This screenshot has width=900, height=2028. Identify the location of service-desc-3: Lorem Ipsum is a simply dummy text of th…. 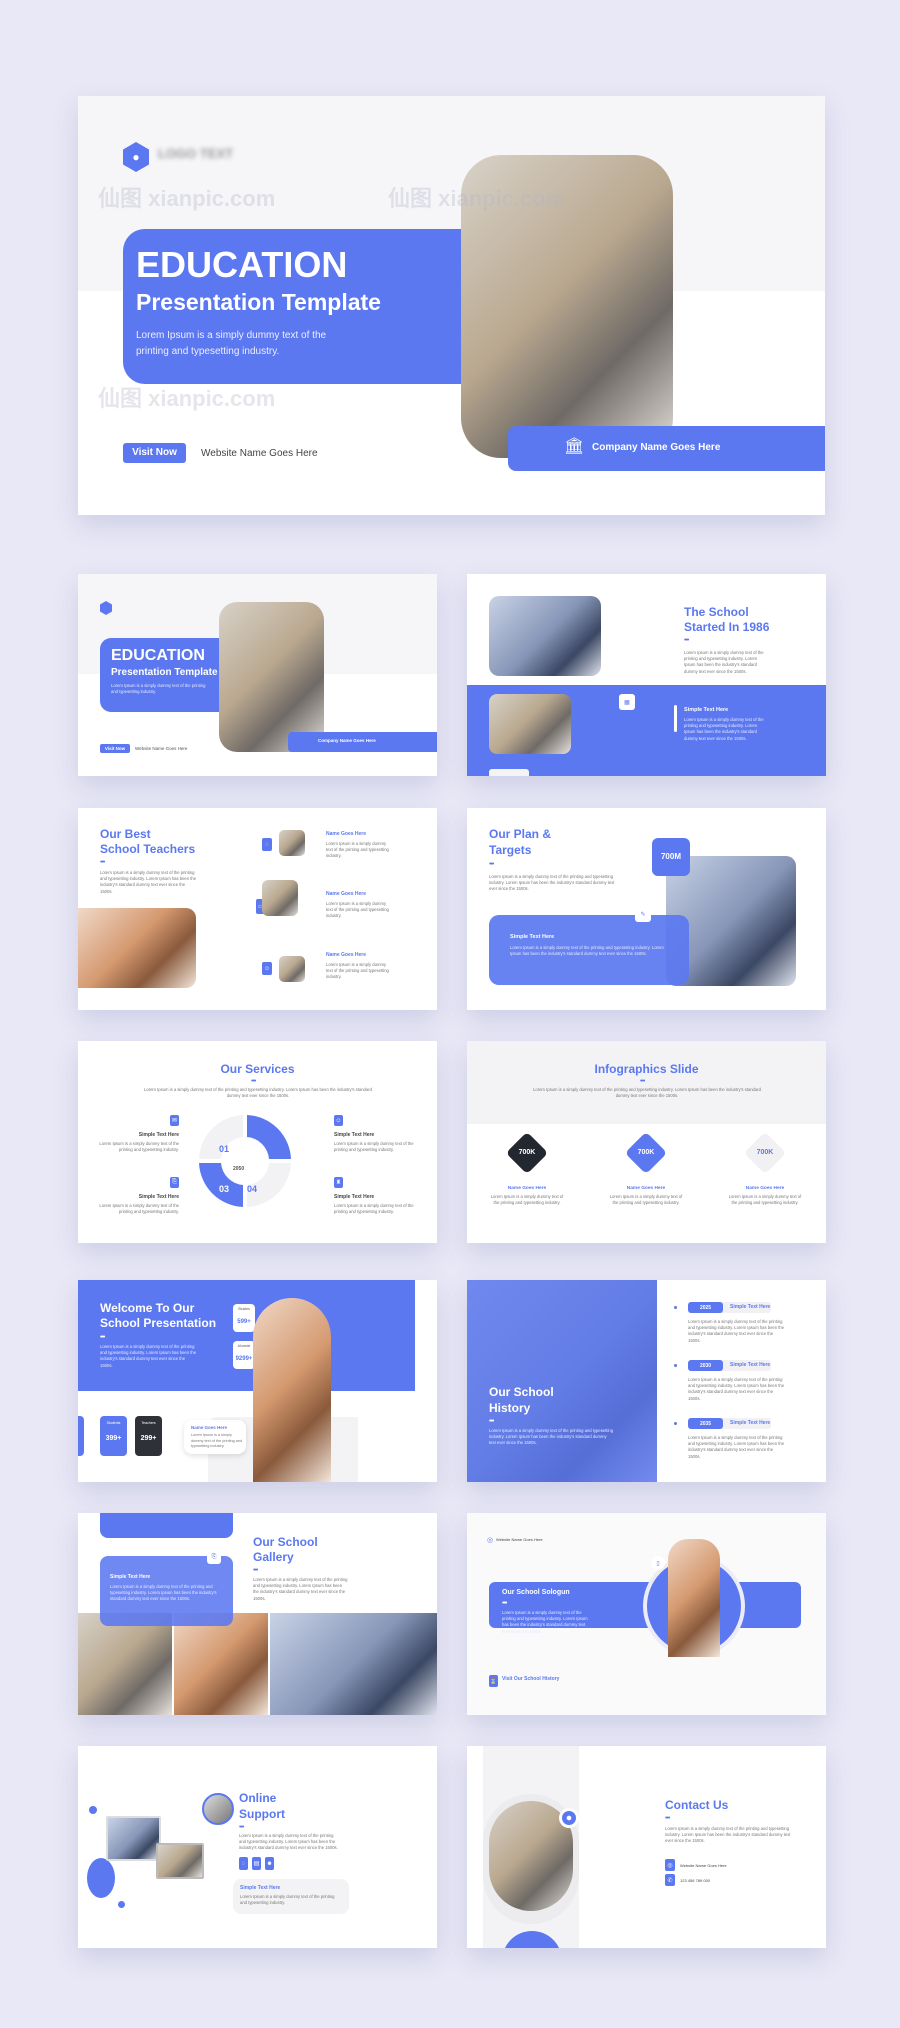
(139, 1209).